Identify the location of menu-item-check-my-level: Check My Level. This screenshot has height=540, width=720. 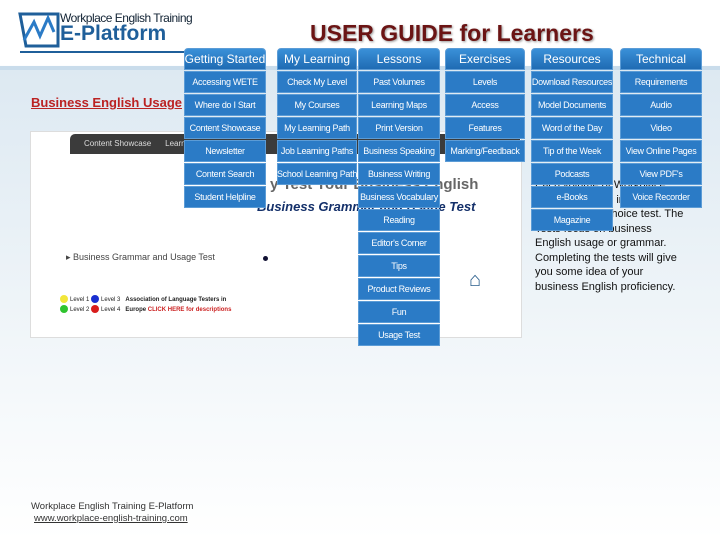
(317, 82).